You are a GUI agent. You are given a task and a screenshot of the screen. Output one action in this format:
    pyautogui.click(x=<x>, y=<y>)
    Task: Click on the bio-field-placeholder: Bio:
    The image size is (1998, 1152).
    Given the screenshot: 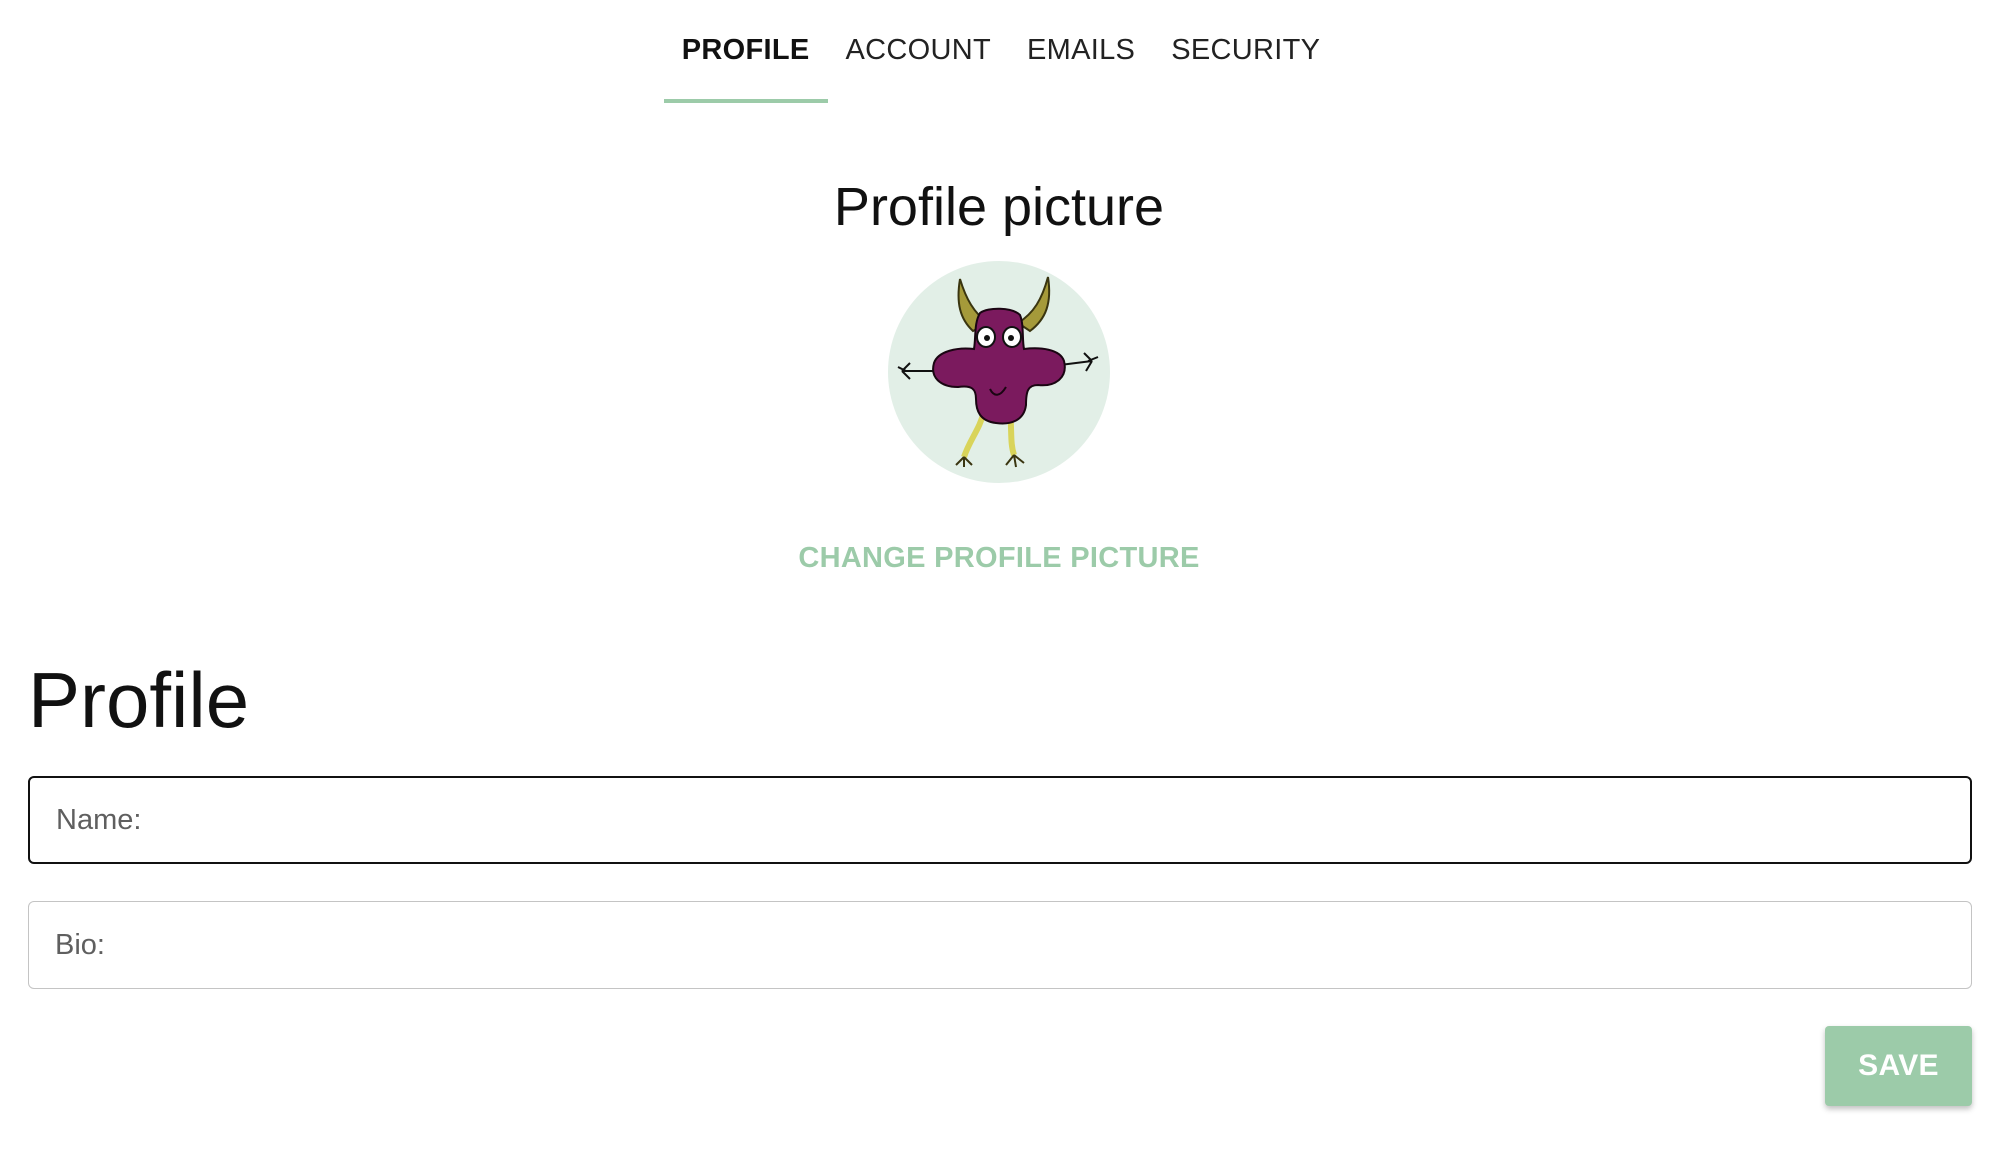 What is the action you would take?
    pyautogui.click(x=80, y=944)
    